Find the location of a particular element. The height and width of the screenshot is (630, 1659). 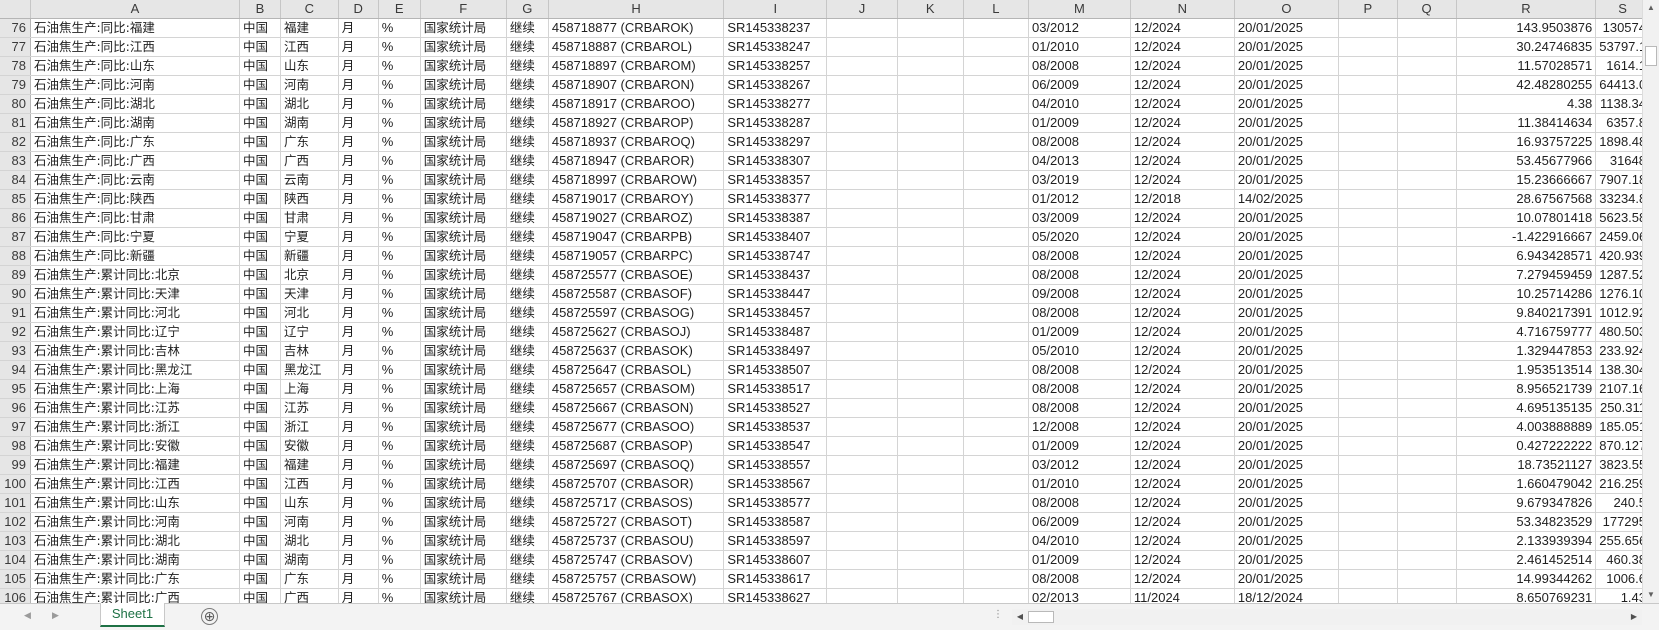

column-header: J is located at coordinates (862, 9).